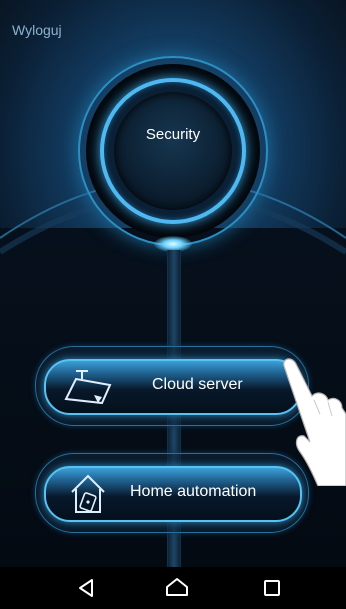 The width and height of the screenshot is (346, 609). What do you see at coordinates (173, 134) in the screenshot?
I see `security-label: Security` at bounding box center [173, 134].